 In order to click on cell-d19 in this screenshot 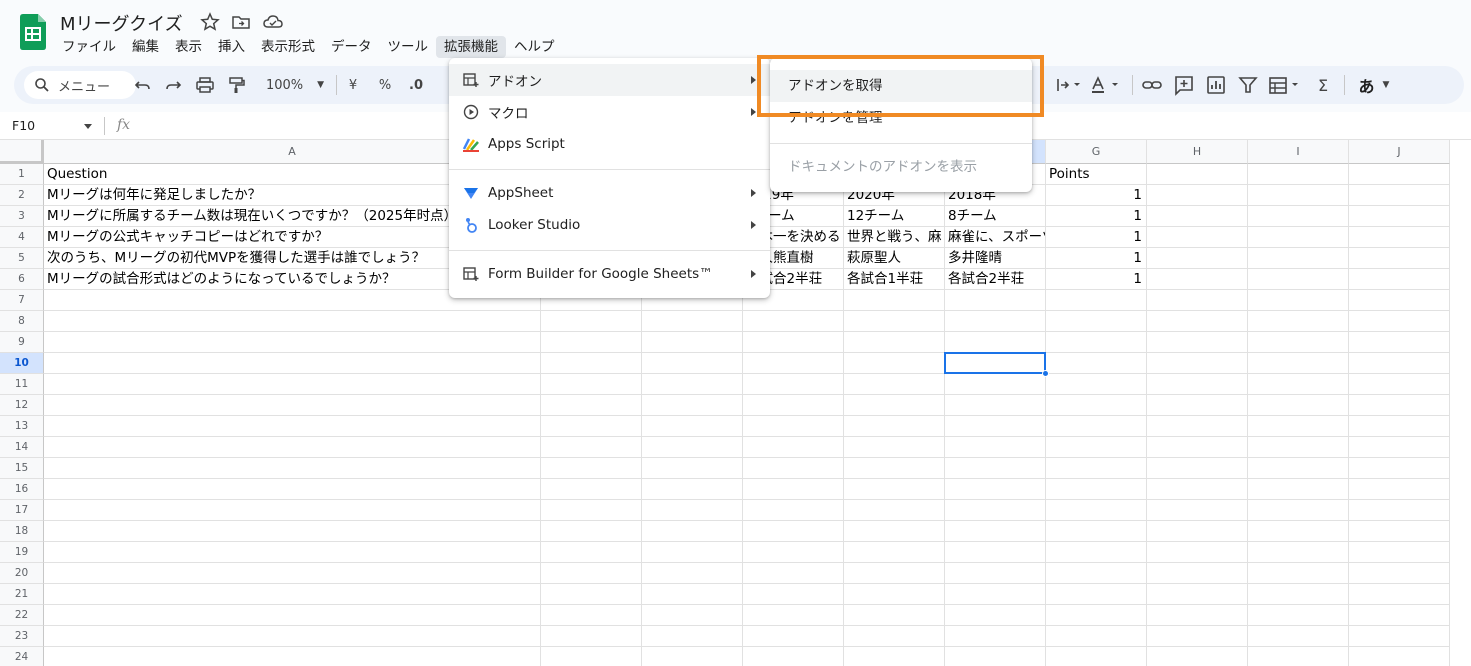, I will do `click(793, 552)`.